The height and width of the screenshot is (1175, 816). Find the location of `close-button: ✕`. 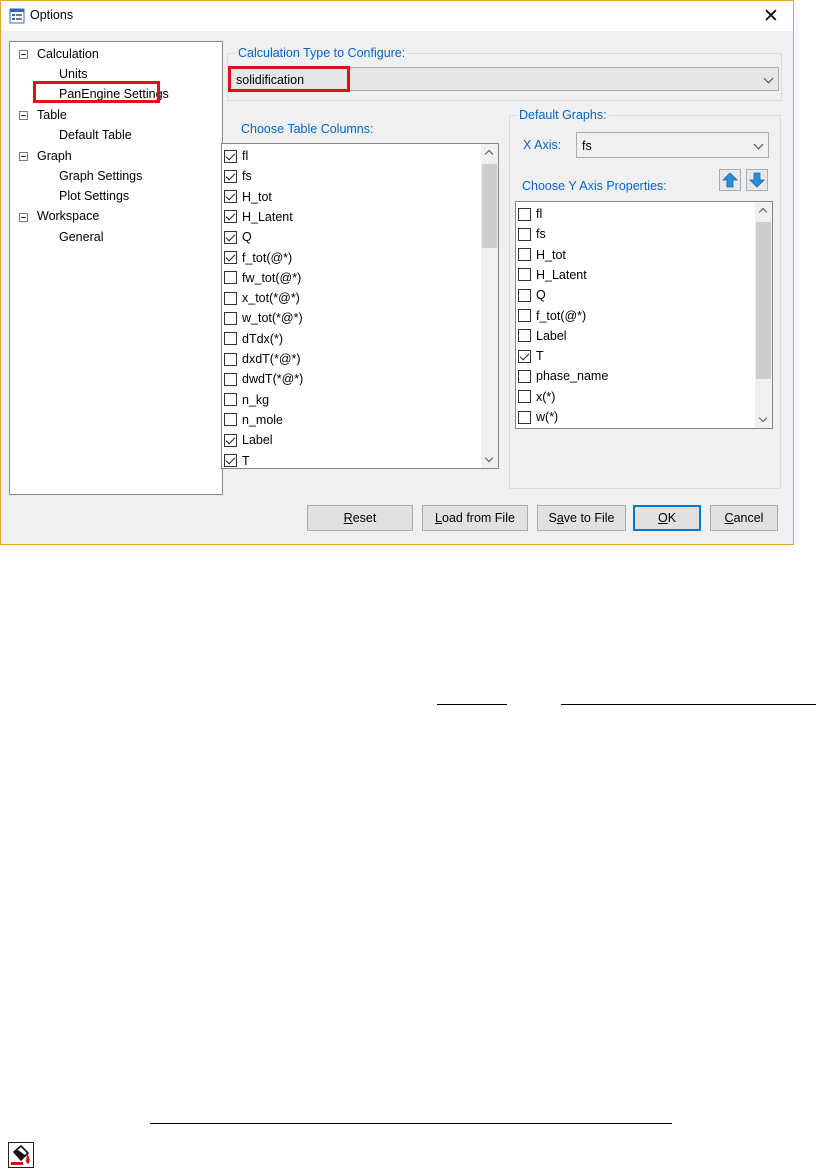

close-button: ✕ is located at coordinates (771, 16).